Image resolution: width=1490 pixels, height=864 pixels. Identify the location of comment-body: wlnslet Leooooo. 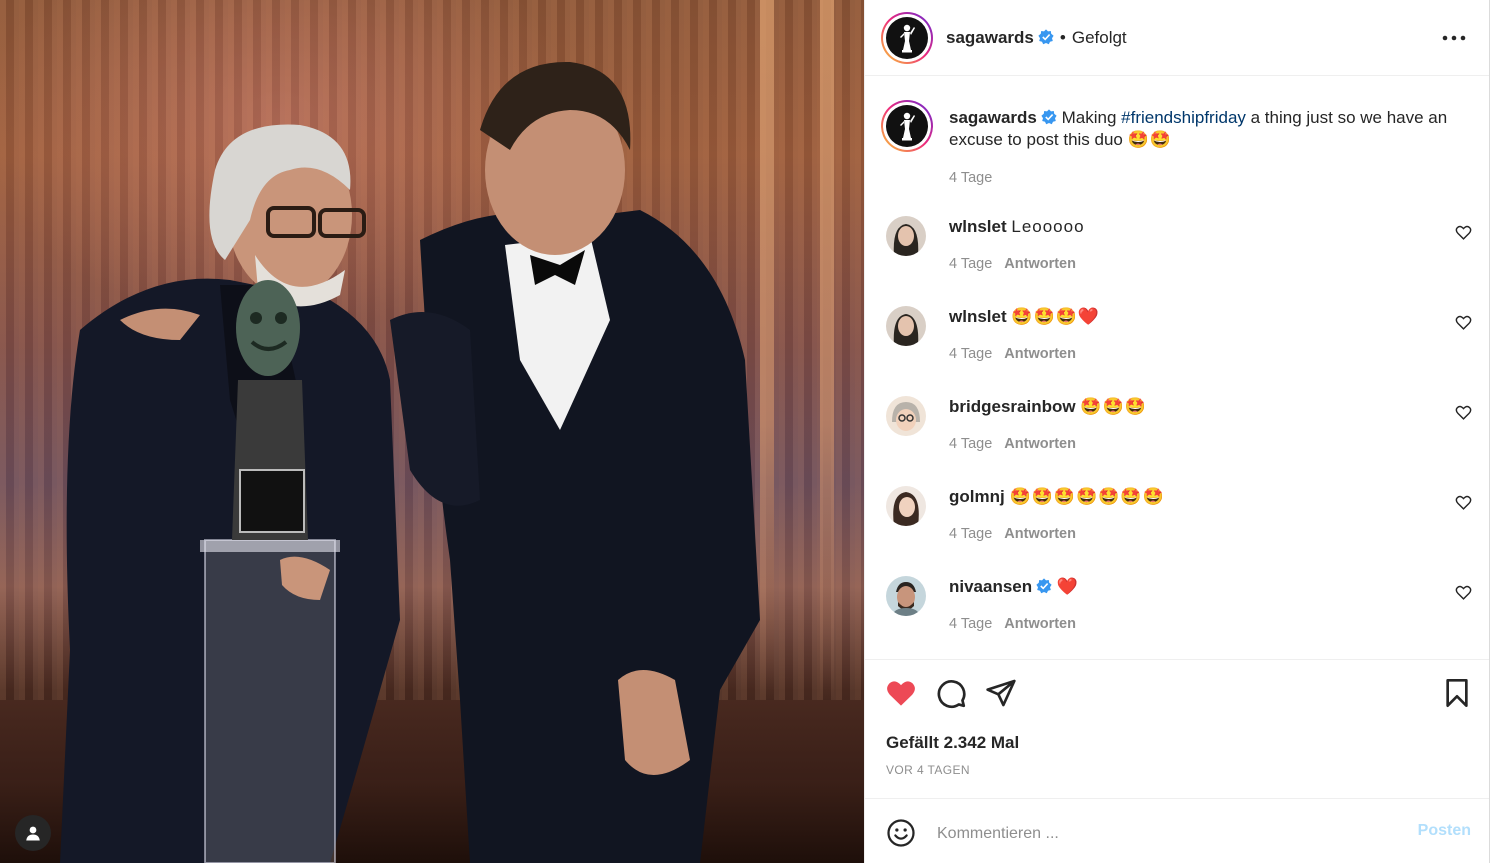
(1017, 227).